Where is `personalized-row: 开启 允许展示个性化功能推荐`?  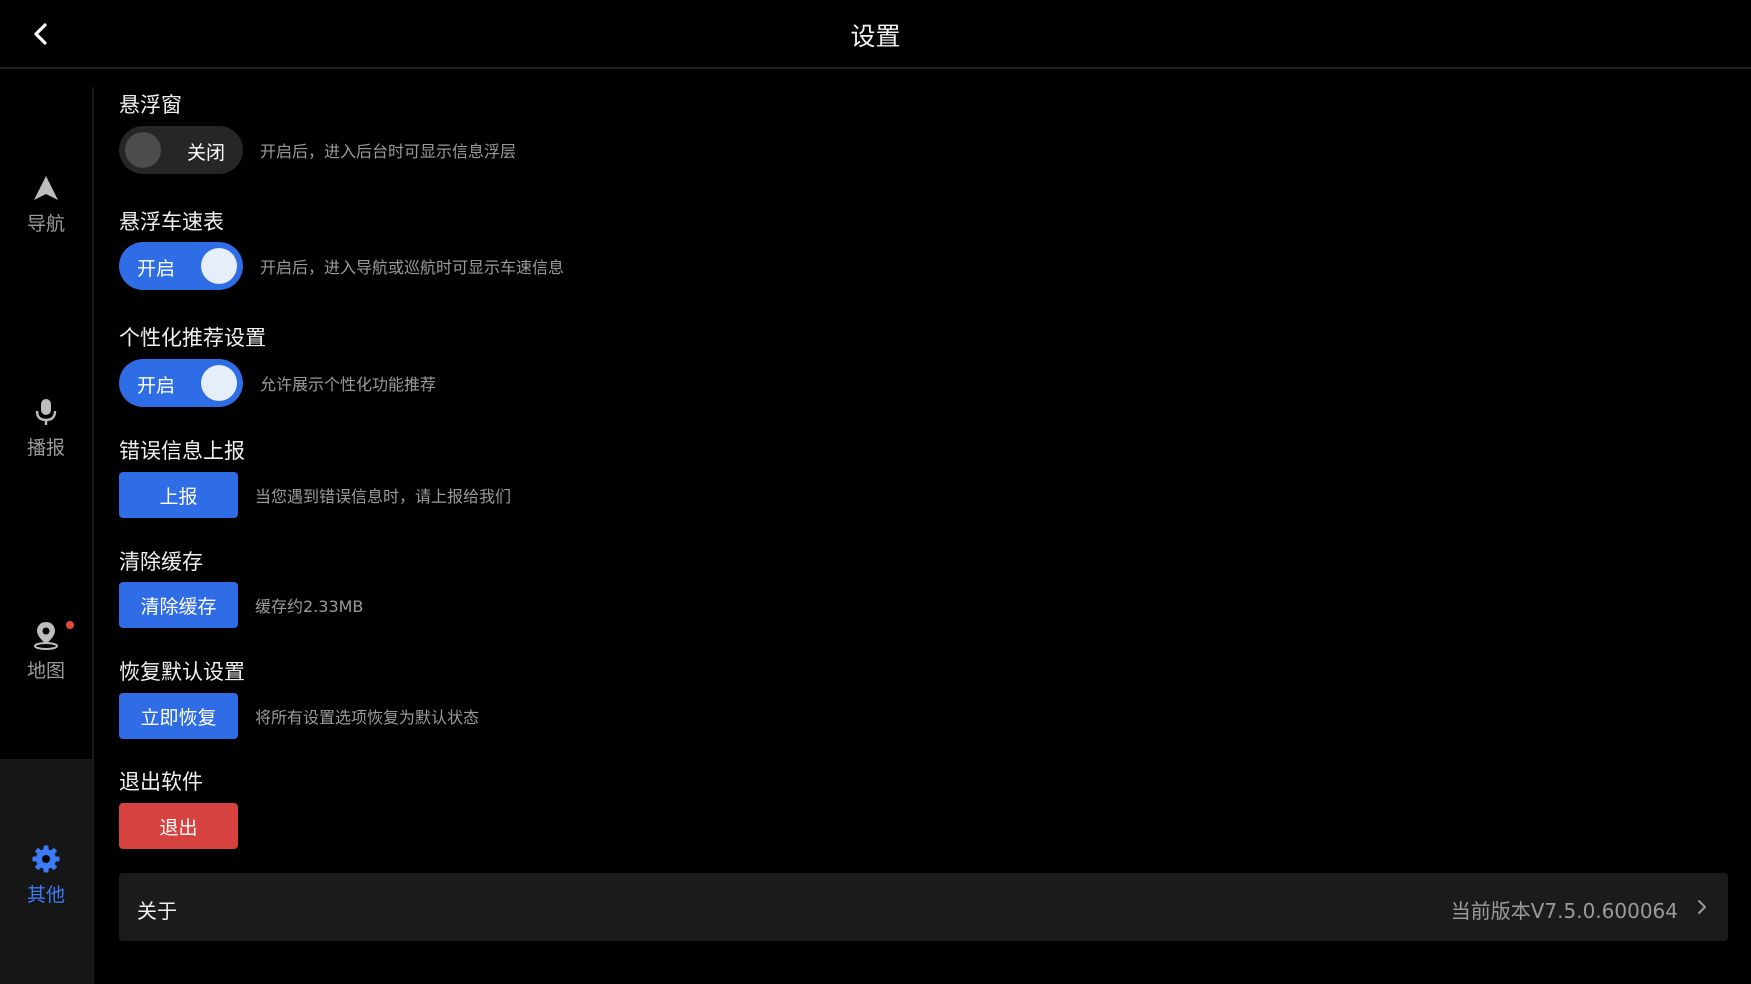
personalized-row: 开启 允许展示个性化功能推荐 is located at coordinates (277, 383).